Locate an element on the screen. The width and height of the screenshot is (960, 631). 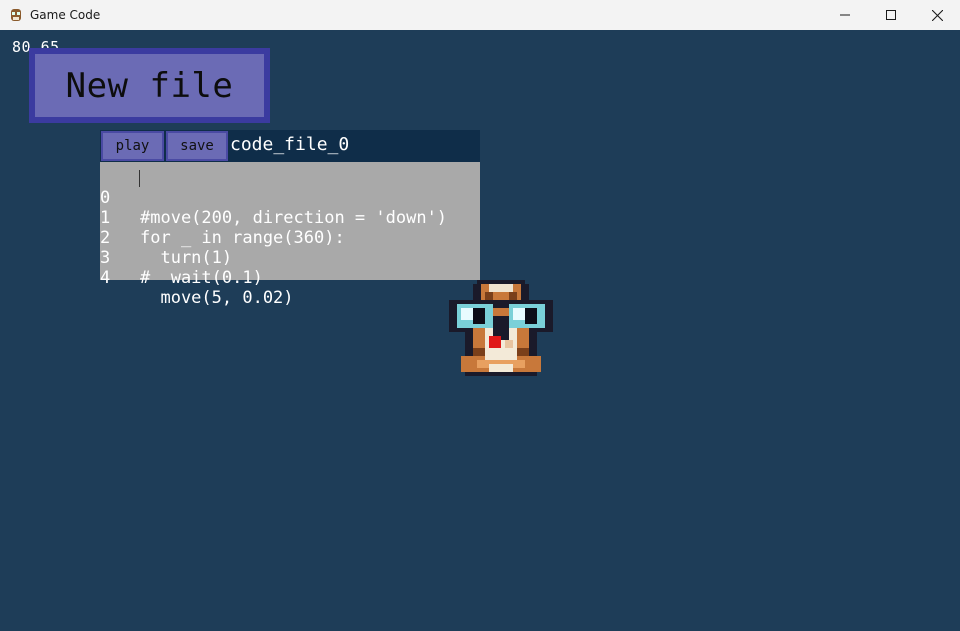
line-text: move(5, 0.02) is located at coordinates (217, 298).